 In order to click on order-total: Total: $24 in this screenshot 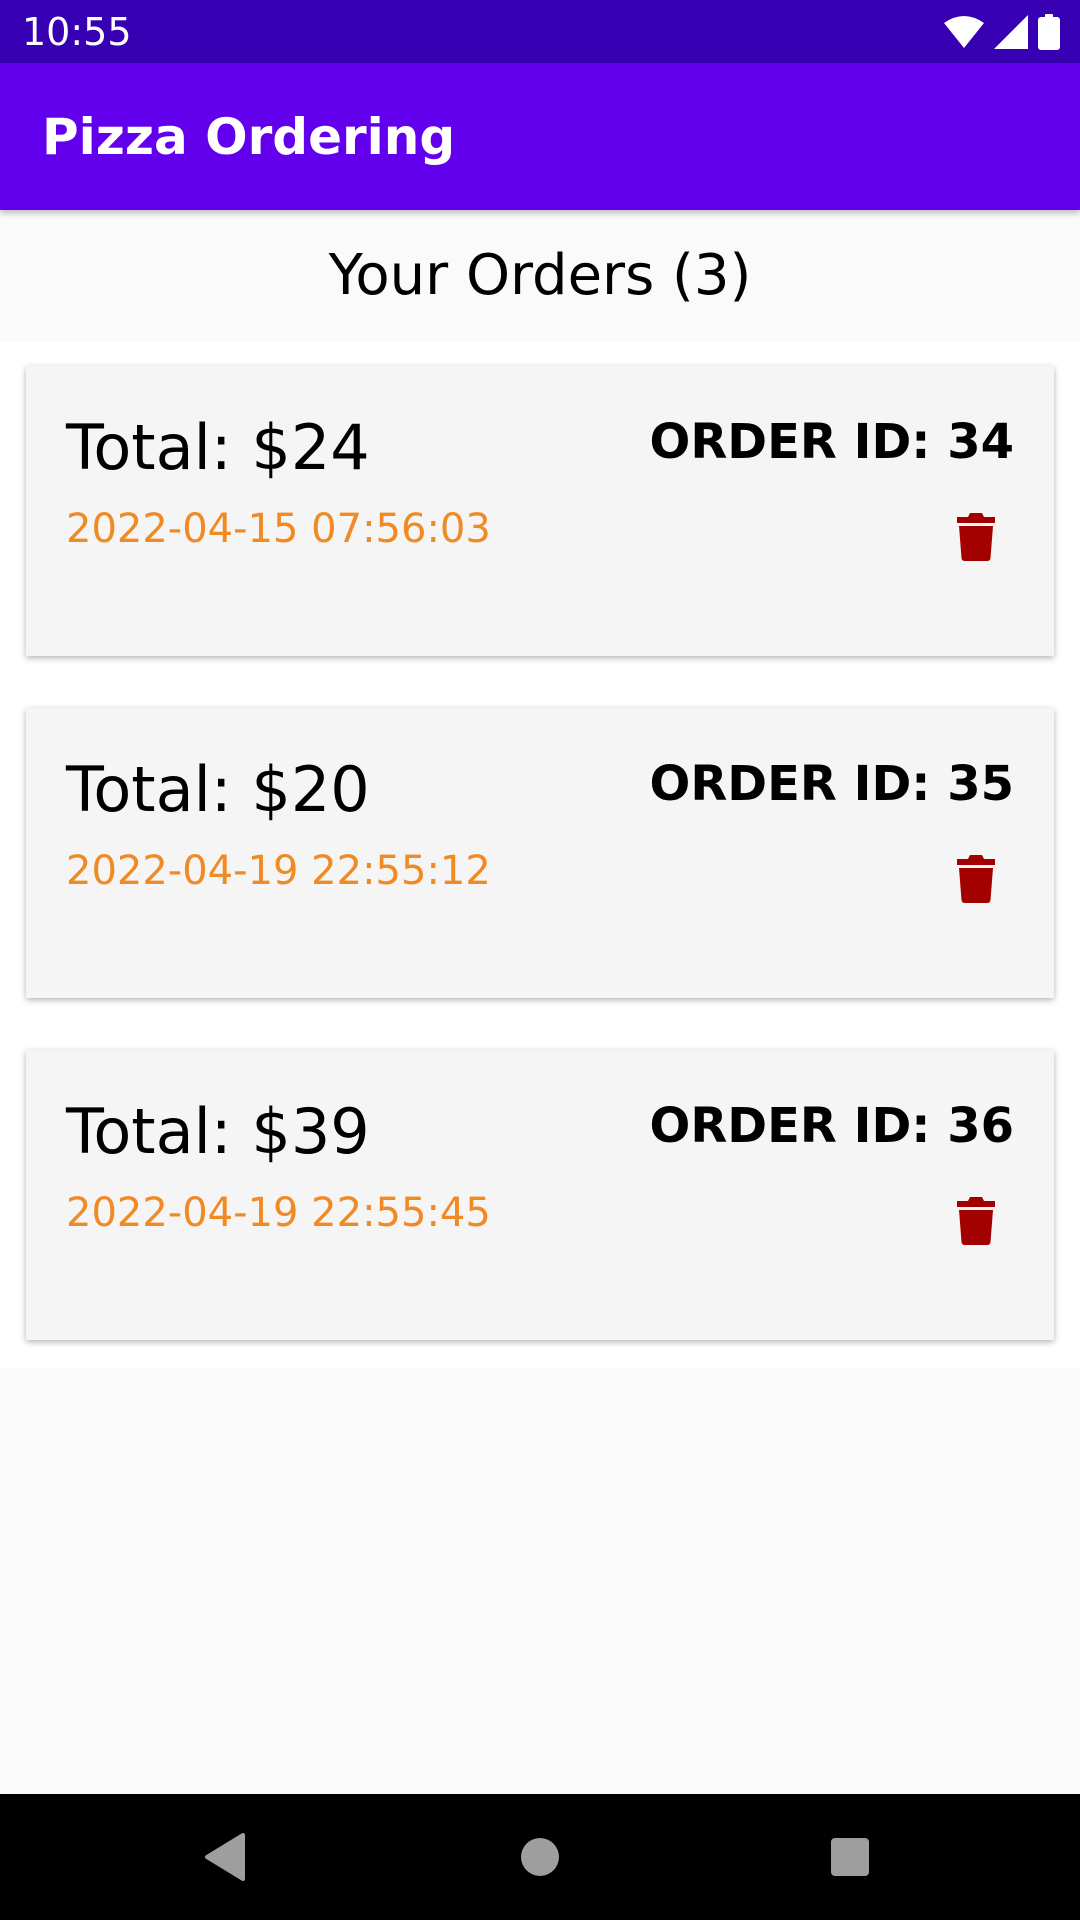, I will do `click(218, 447)`.